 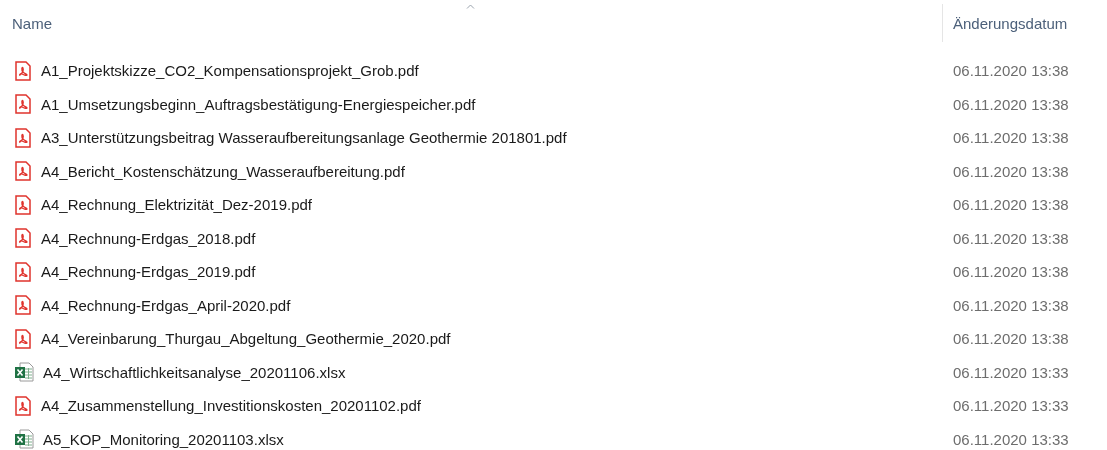 I want to click on file-name: A4_Bericht_Kostenschätzung_Wasseraufbereitung.pdf, so click(x=223, y=171).